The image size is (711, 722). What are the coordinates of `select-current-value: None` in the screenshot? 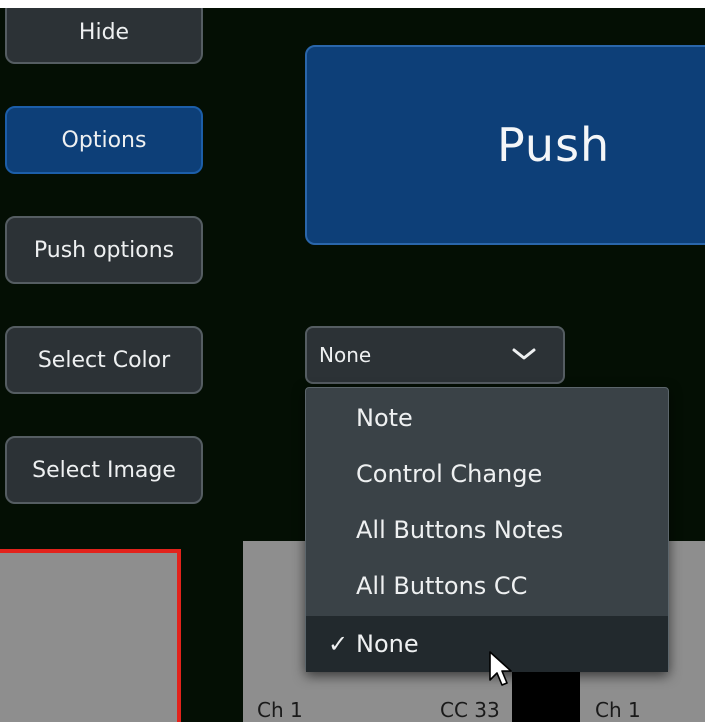 It's located at (345, 355).